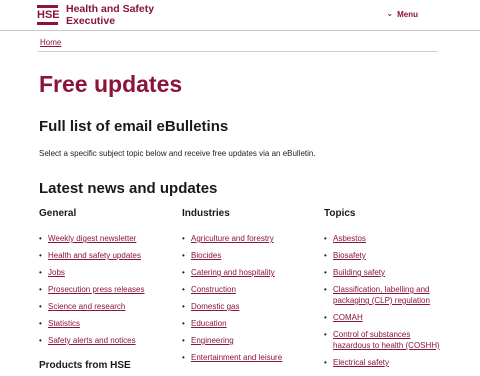  I want to click on biocides-link: Biocides, so click(206, 255).